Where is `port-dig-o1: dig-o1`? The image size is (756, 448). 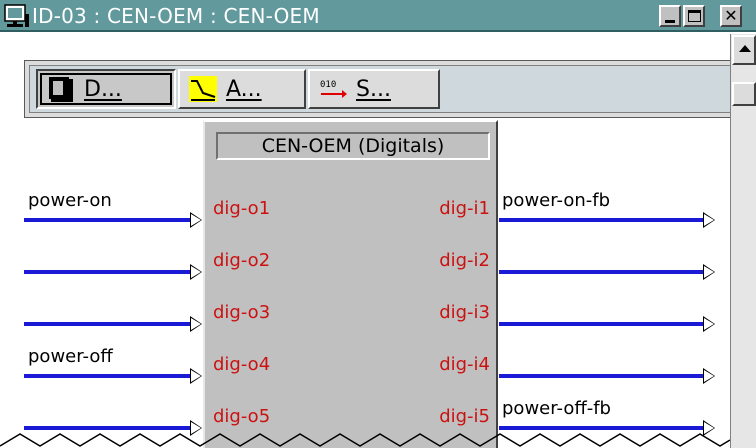 port-dig-o1: dig-o1 is located at coordinates (241, 209).